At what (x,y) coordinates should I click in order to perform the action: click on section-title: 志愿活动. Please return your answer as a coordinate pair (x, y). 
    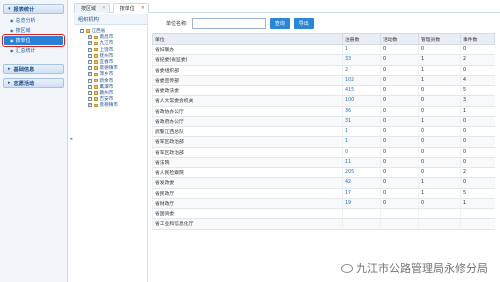
    Looking at the image, I should click on (24, 83).